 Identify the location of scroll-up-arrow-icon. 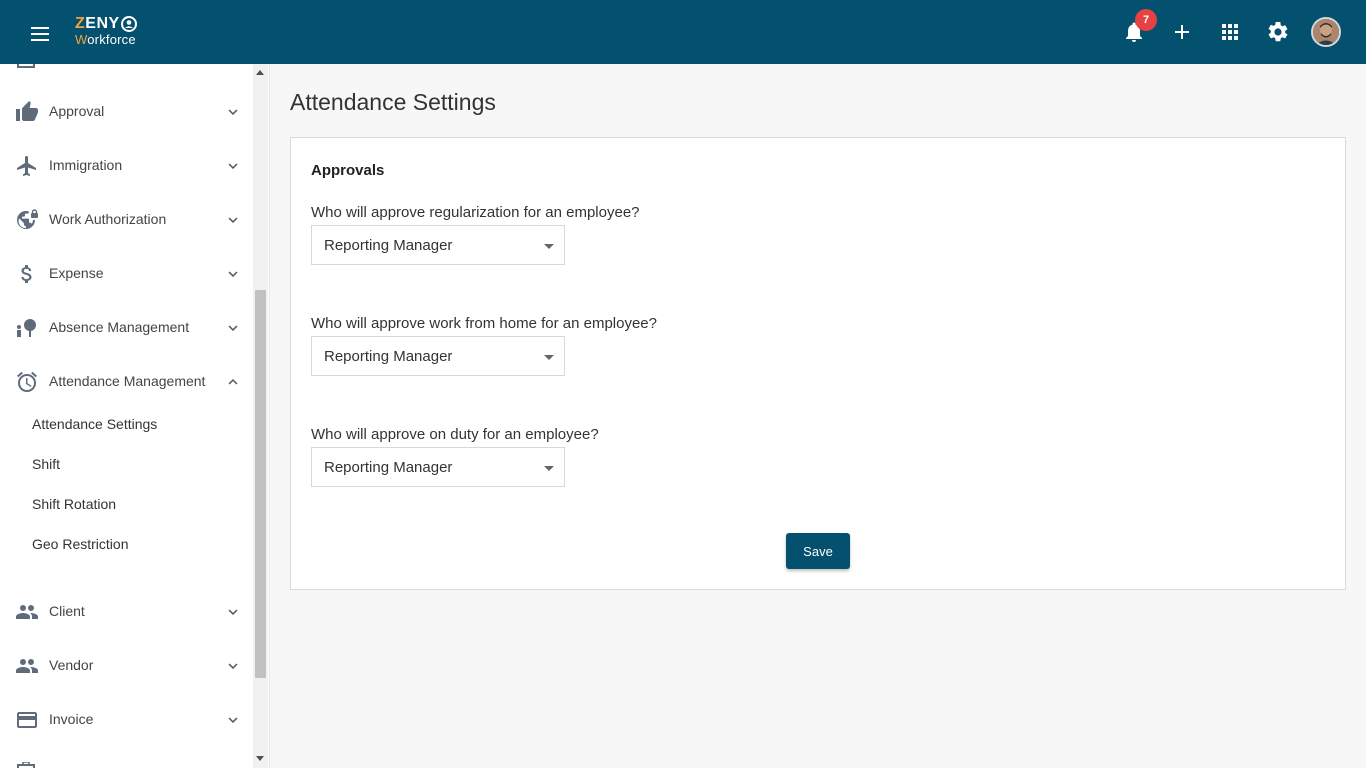
(260, 72).